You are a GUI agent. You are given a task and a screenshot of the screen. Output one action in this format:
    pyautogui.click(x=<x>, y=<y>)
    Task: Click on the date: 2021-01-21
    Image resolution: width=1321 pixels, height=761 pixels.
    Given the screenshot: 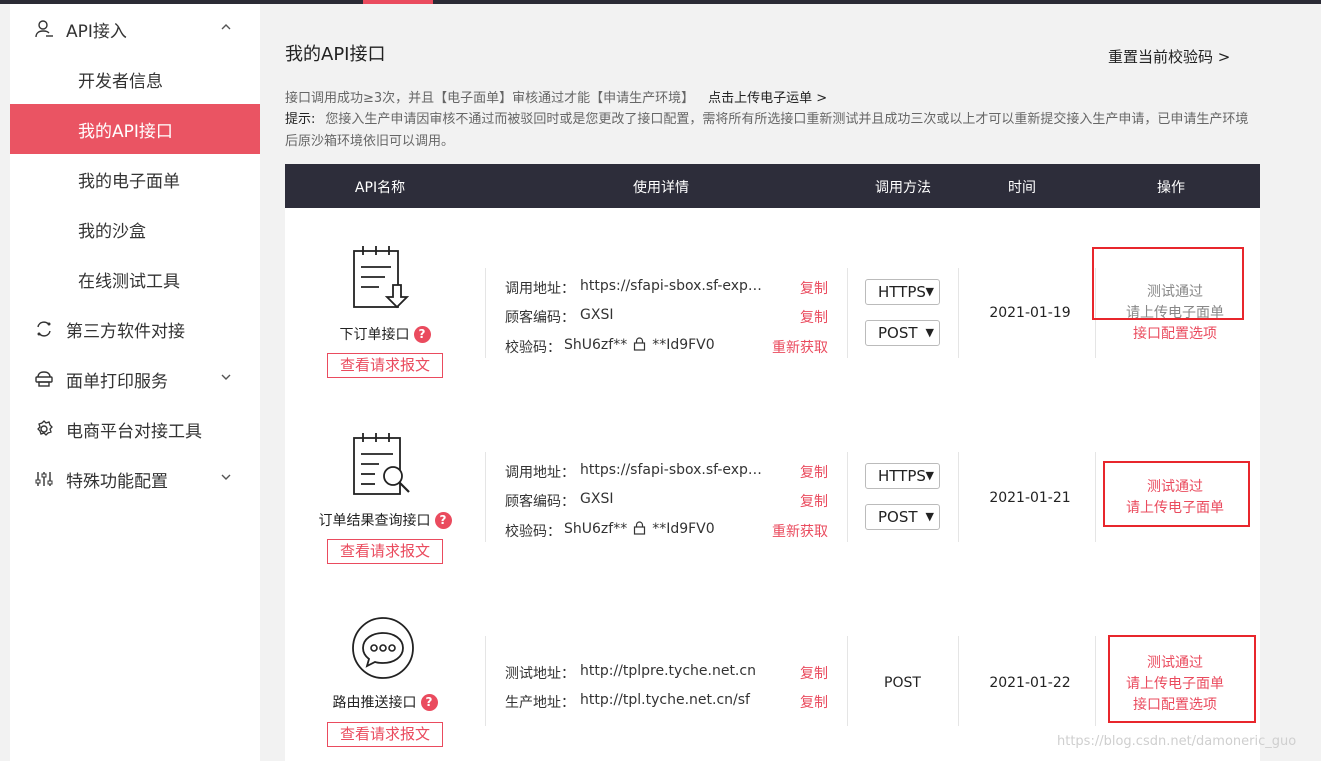 What is the action you would take?
    pyautogui.click(x=1030, y=498)
    